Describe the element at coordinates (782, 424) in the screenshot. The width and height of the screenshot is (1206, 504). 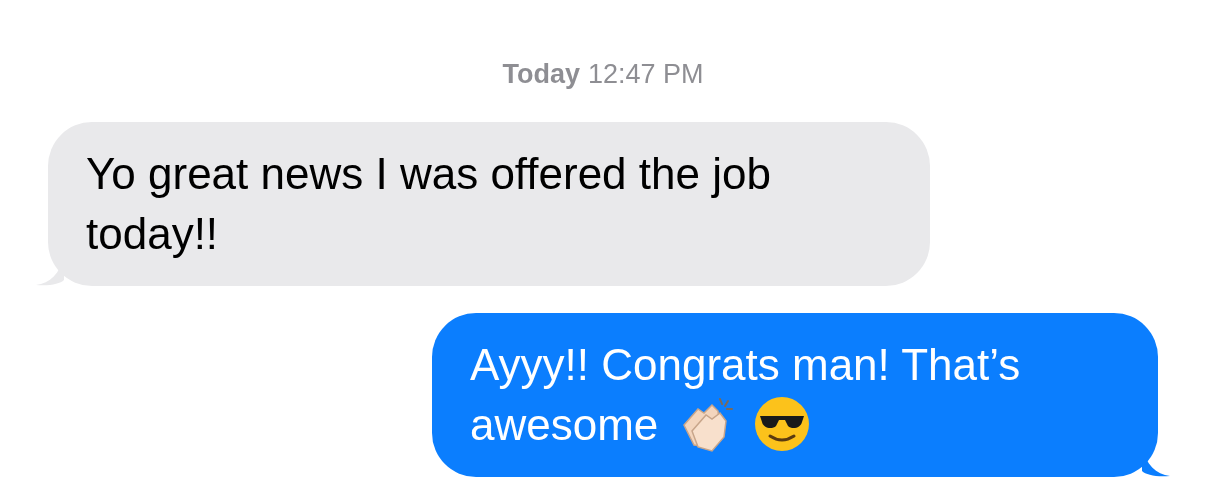
I see `sunglasses-face-icon` at that location.